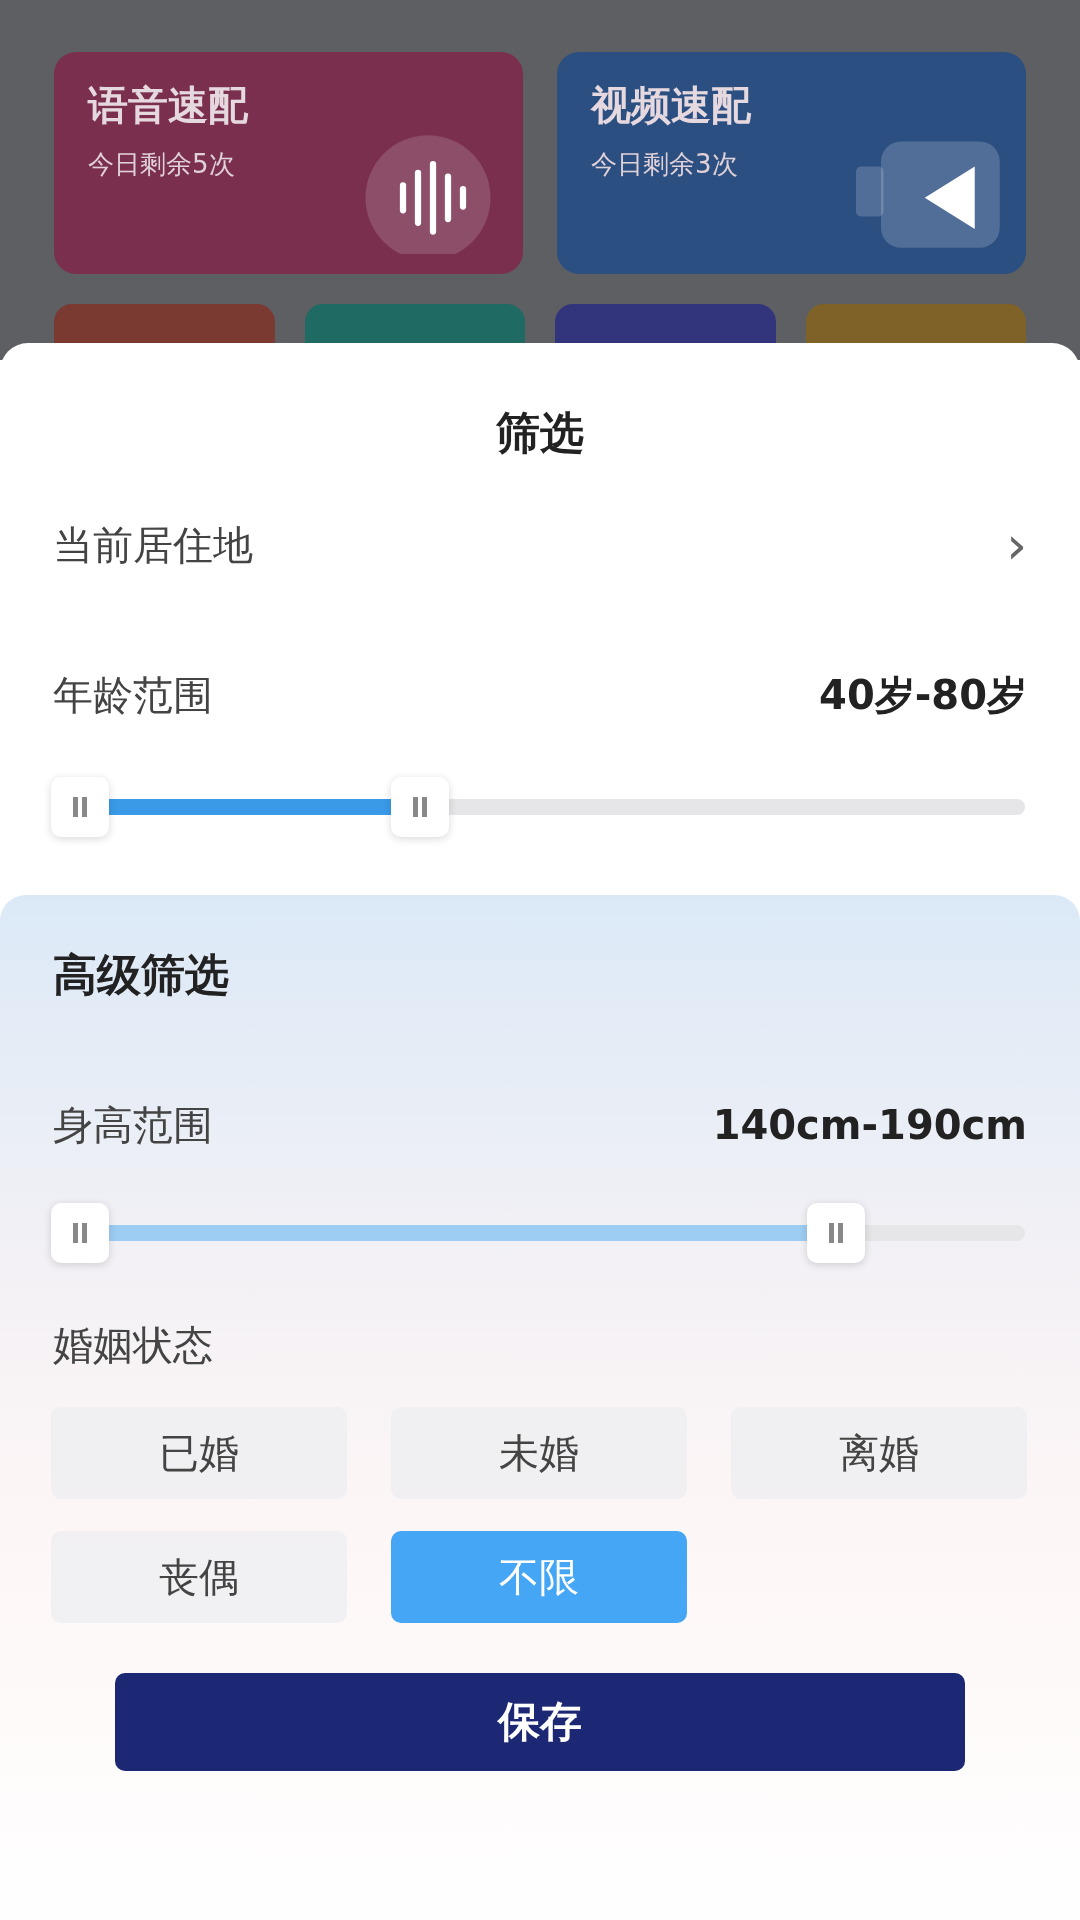 Image resolution: width=1080 pixels, height=1920 pixels. I want to click on option-chip: 丧偶, so click(199, 1577).